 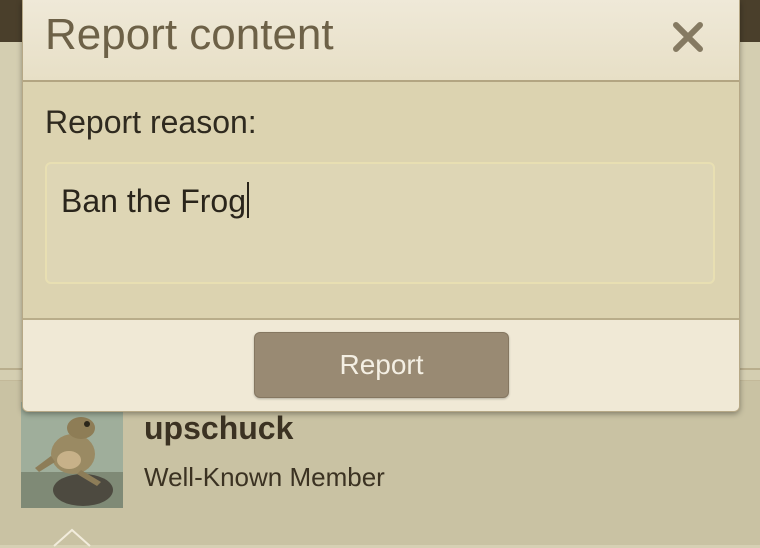 I want to click on report-reason-value: Ban the Frog, so click(x=155, y=201).